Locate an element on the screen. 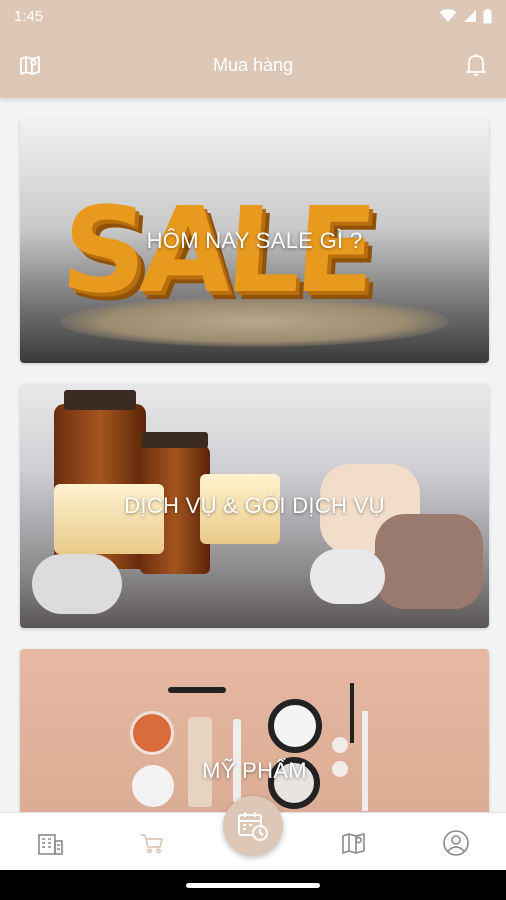 This screenshot has width=506, height=900. map-pin-icon is located at coordinates (353, 843).